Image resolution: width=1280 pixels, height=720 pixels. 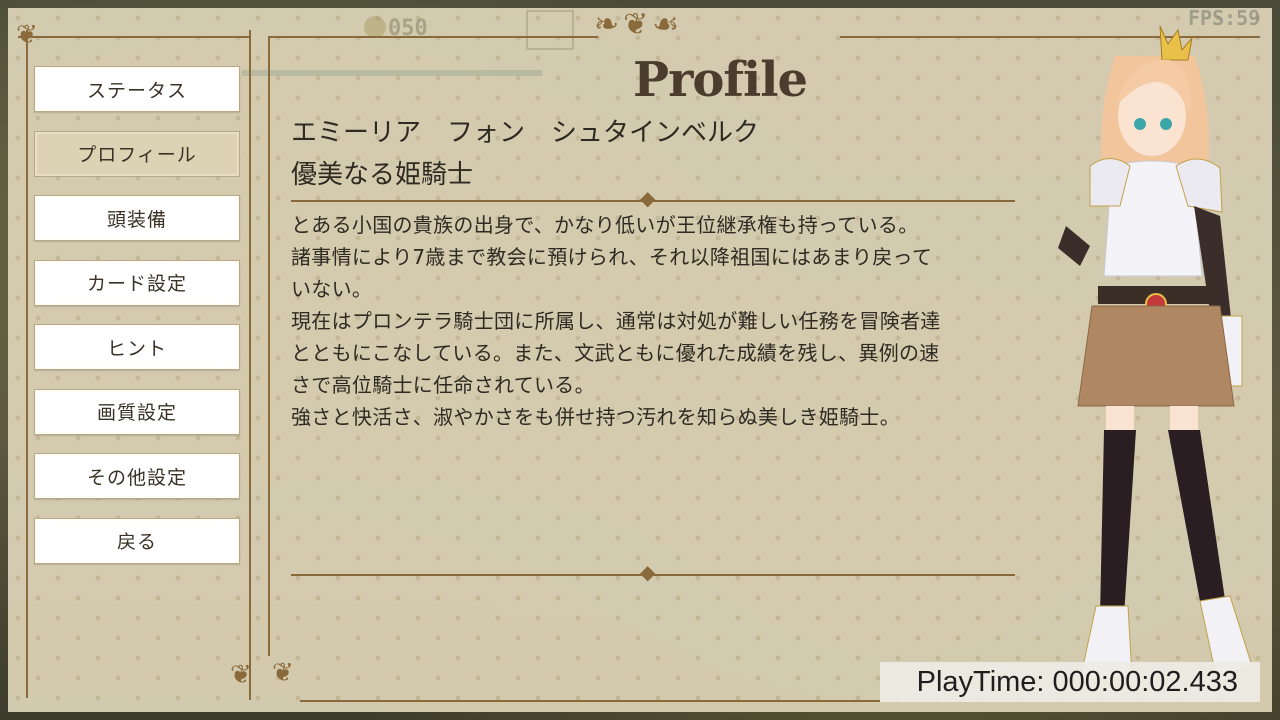 I want to click on description-line: さで高位騎士に任命されている。, so click(x=443, y=385).